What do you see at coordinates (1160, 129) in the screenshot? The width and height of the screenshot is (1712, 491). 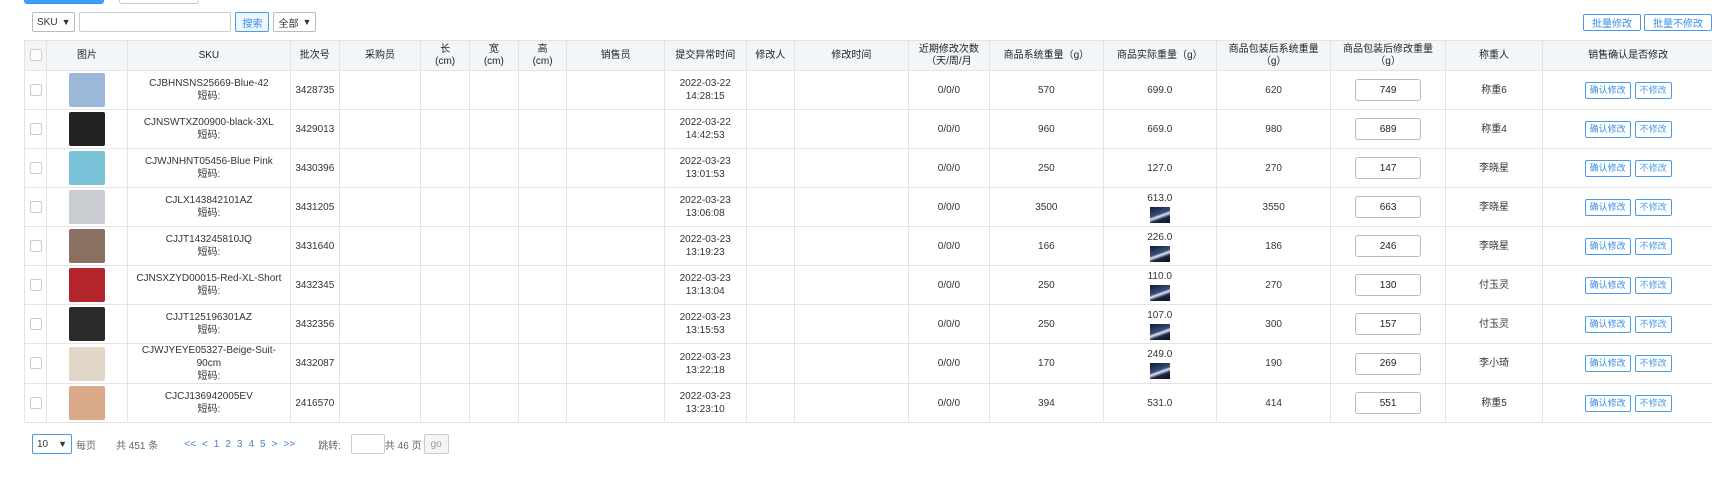 I see `actual-weight-value: 669.0` at bounding box center [1160, 129].